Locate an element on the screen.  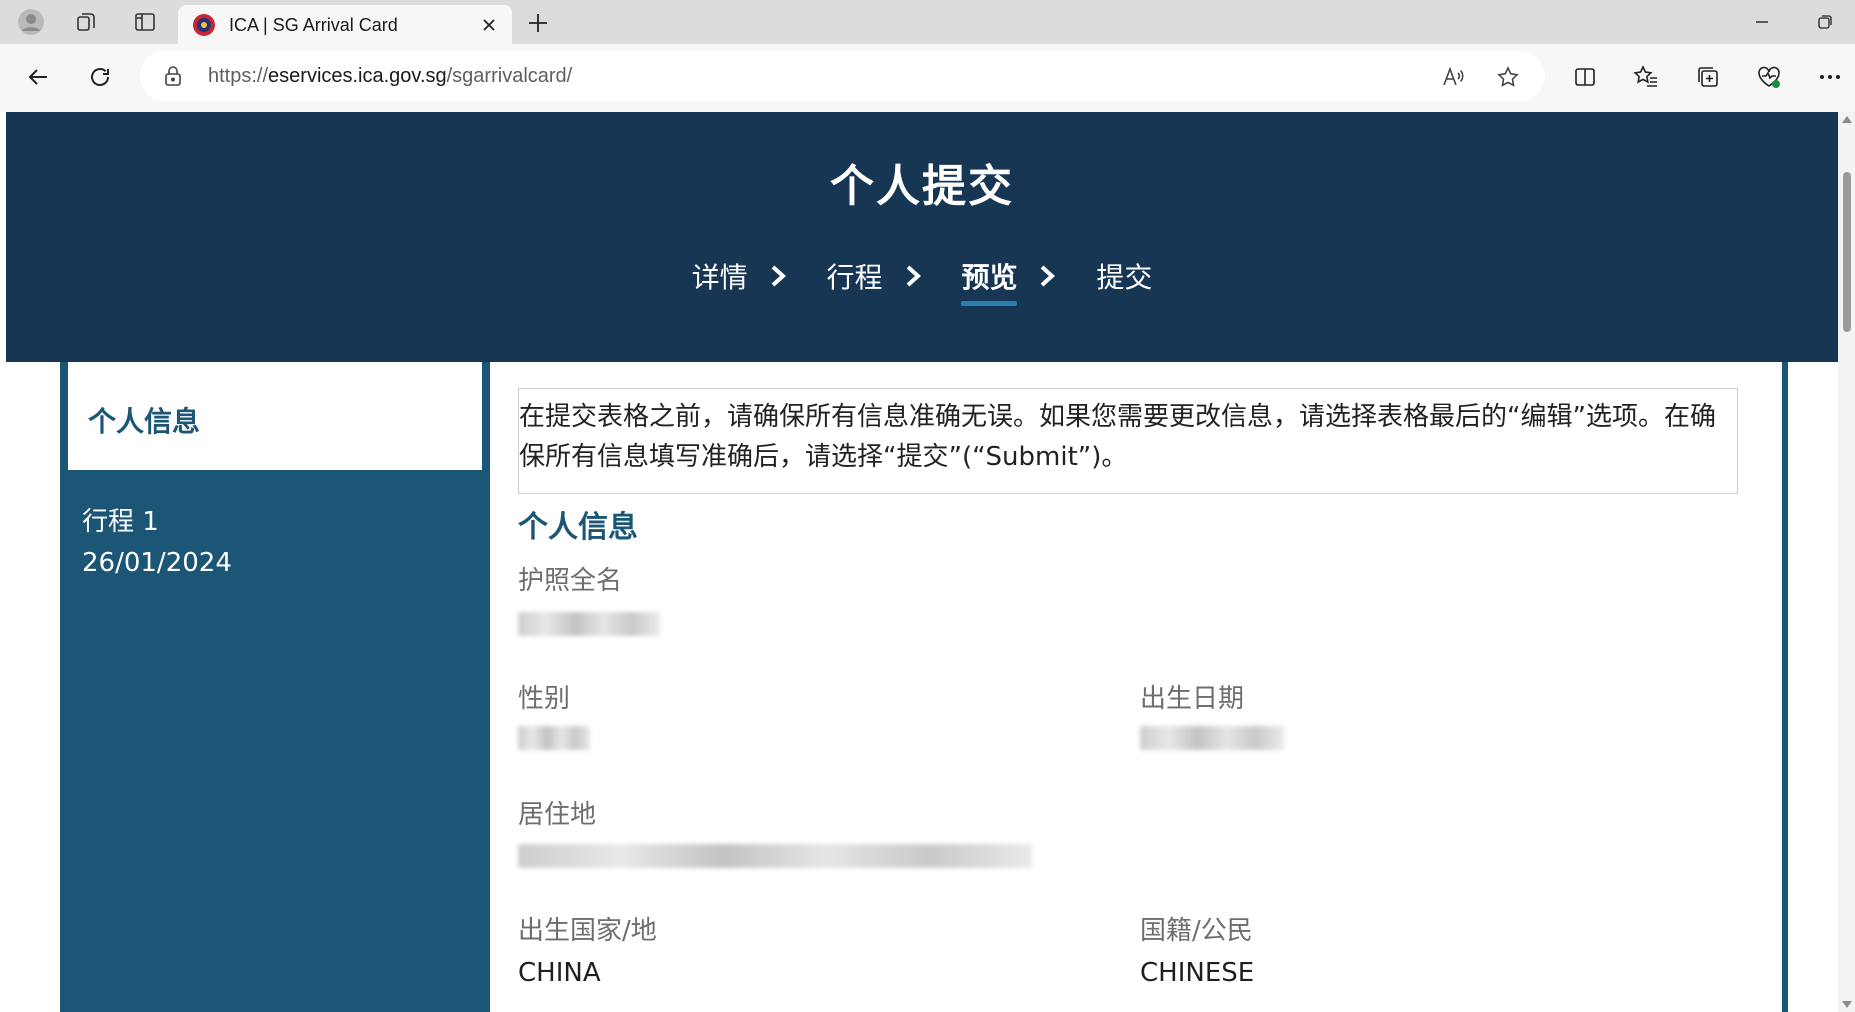
vertical-tabs-icon is located at coordinates (145, 22).